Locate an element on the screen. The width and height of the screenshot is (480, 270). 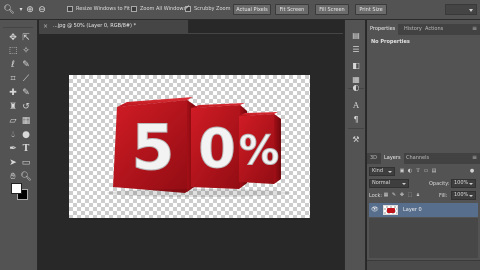
document-tab: × ...jpg @ 50% (Layer 0, RGB/8#) * is located at coordinates (114, 26).